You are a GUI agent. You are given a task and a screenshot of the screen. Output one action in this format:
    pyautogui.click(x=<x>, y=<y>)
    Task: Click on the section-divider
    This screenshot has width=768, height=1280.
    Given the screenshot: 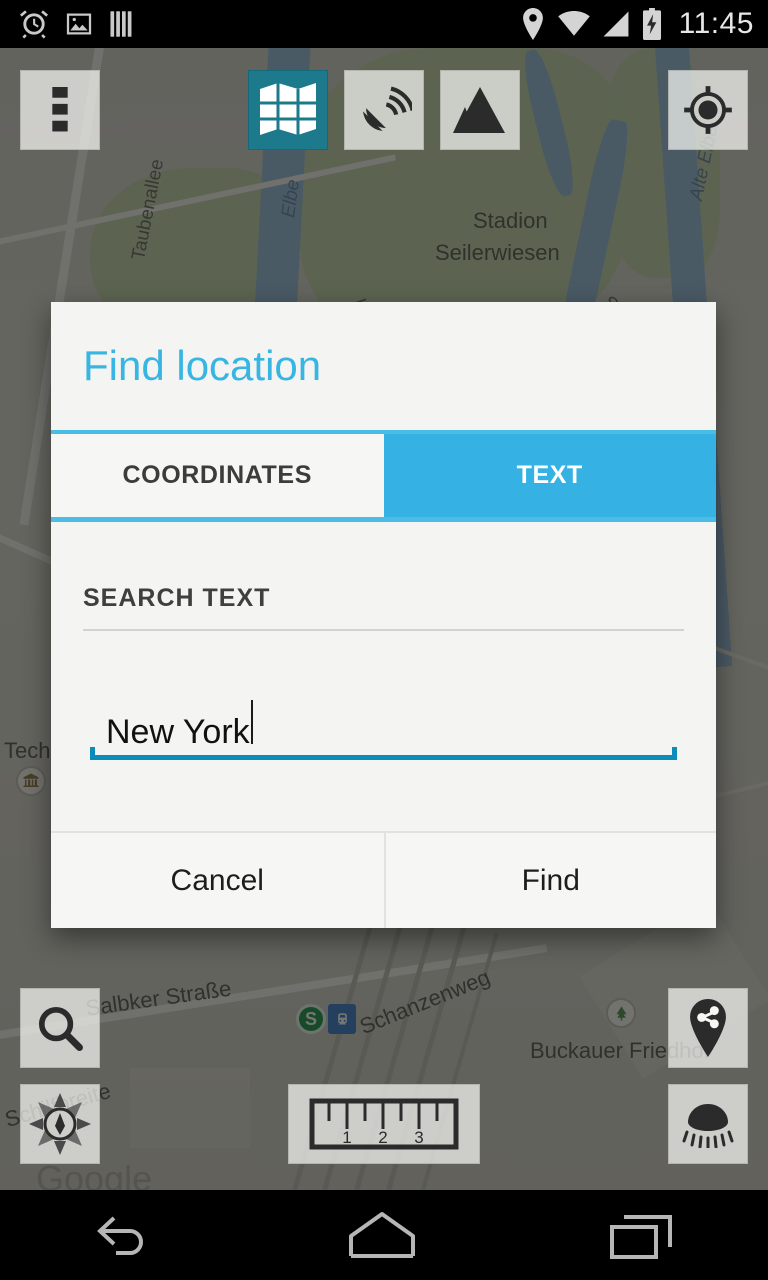 What is the action you would take?
    pyautogui.click(x=383, y=630)
    